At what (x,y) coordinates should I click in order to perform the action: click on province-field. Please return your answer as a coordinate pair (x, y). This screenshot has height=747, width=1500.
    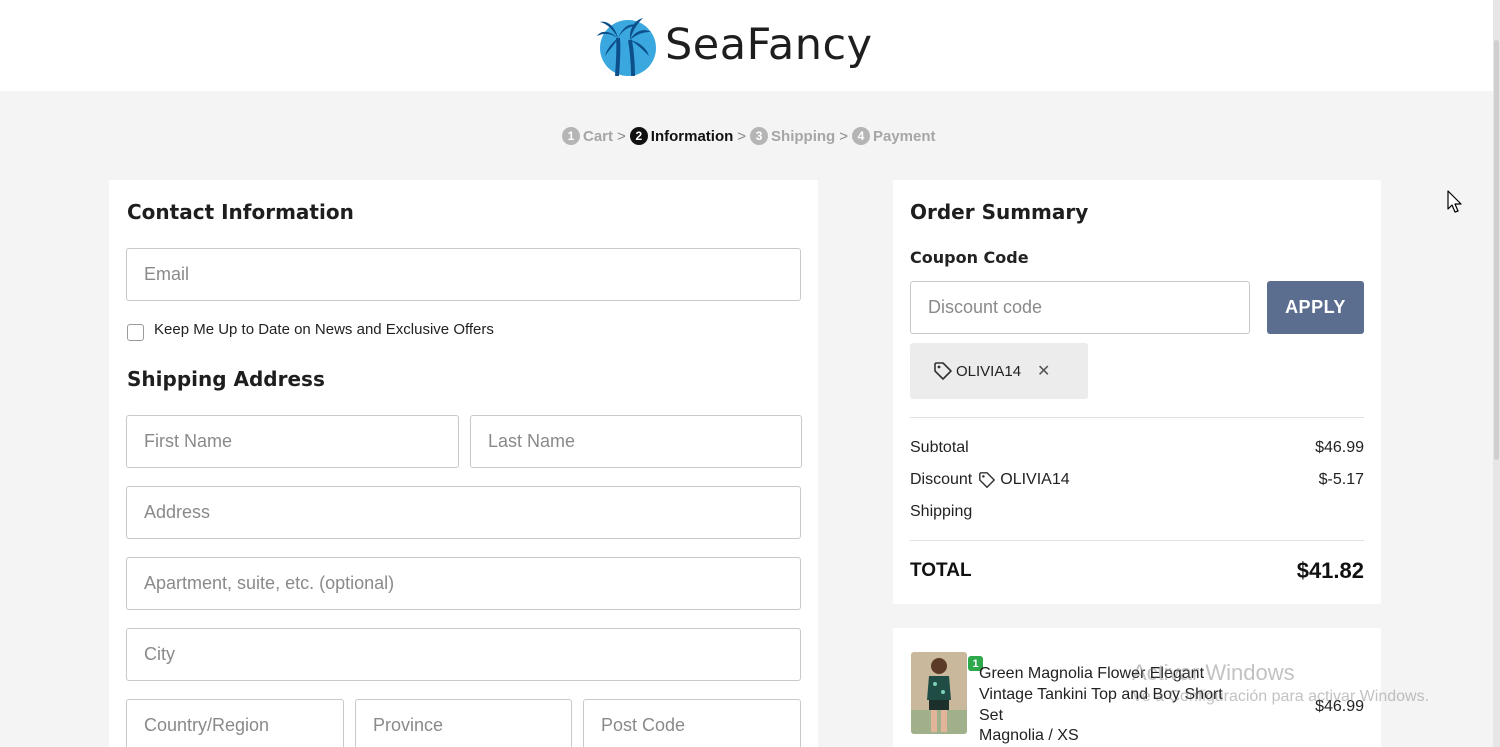
    Looking at the image, I should click on (463, 723).